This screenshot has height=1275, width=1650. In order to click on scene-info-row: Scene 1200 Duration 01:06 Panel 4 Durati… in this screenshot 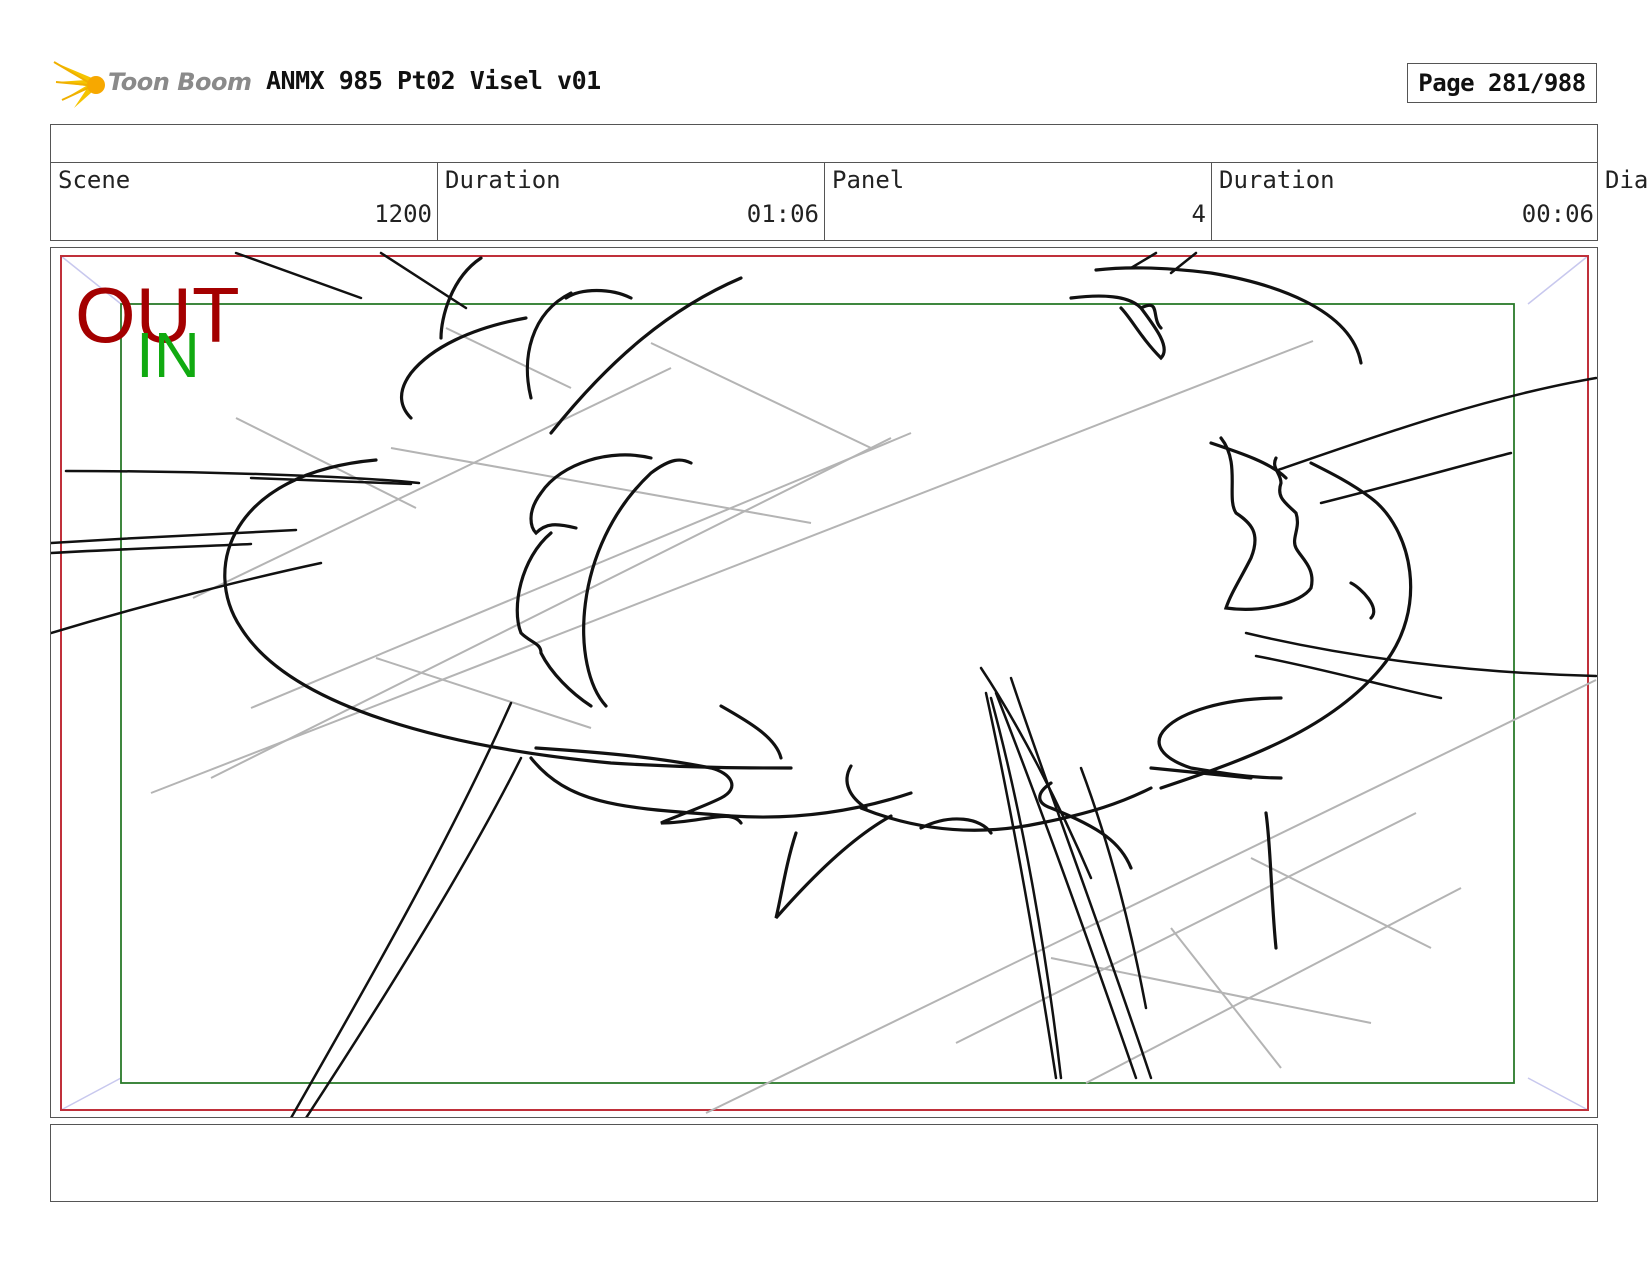, I will do `click(824, 201)`.